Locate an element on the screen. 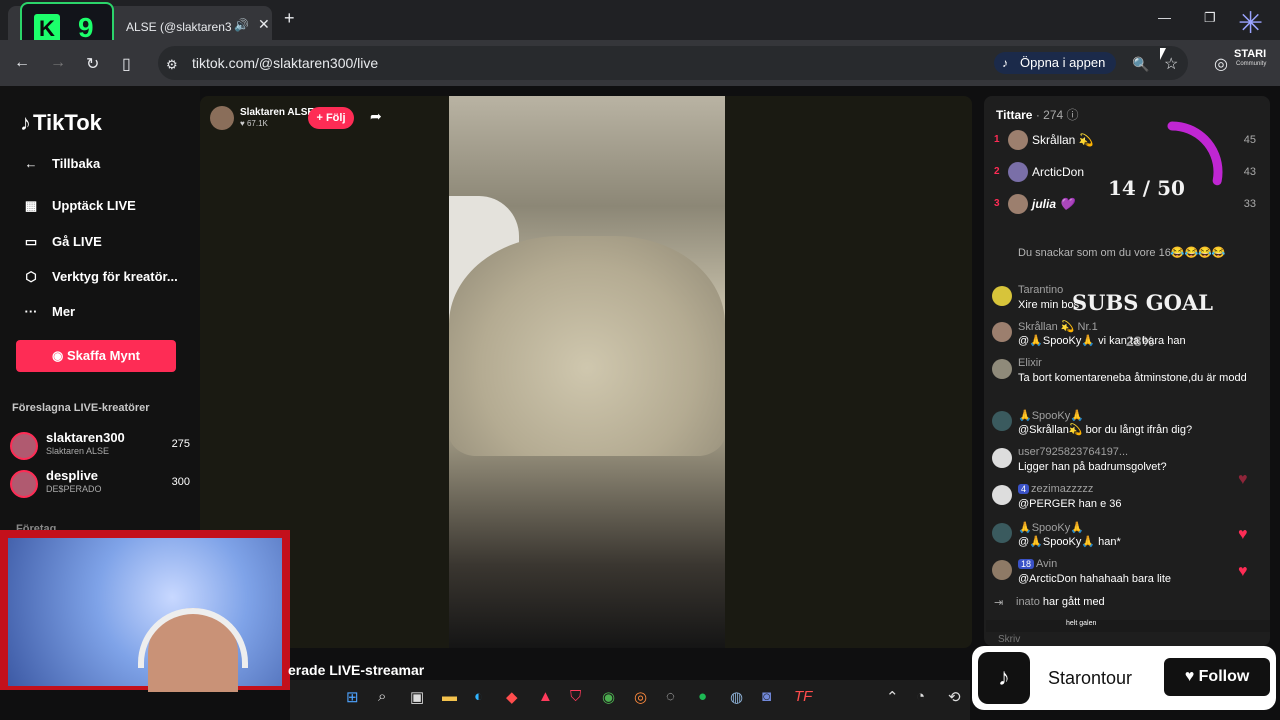 The height and width of the screenshot is (720, 1280). new-tab-icon: + is located at coordinates (289, 18).